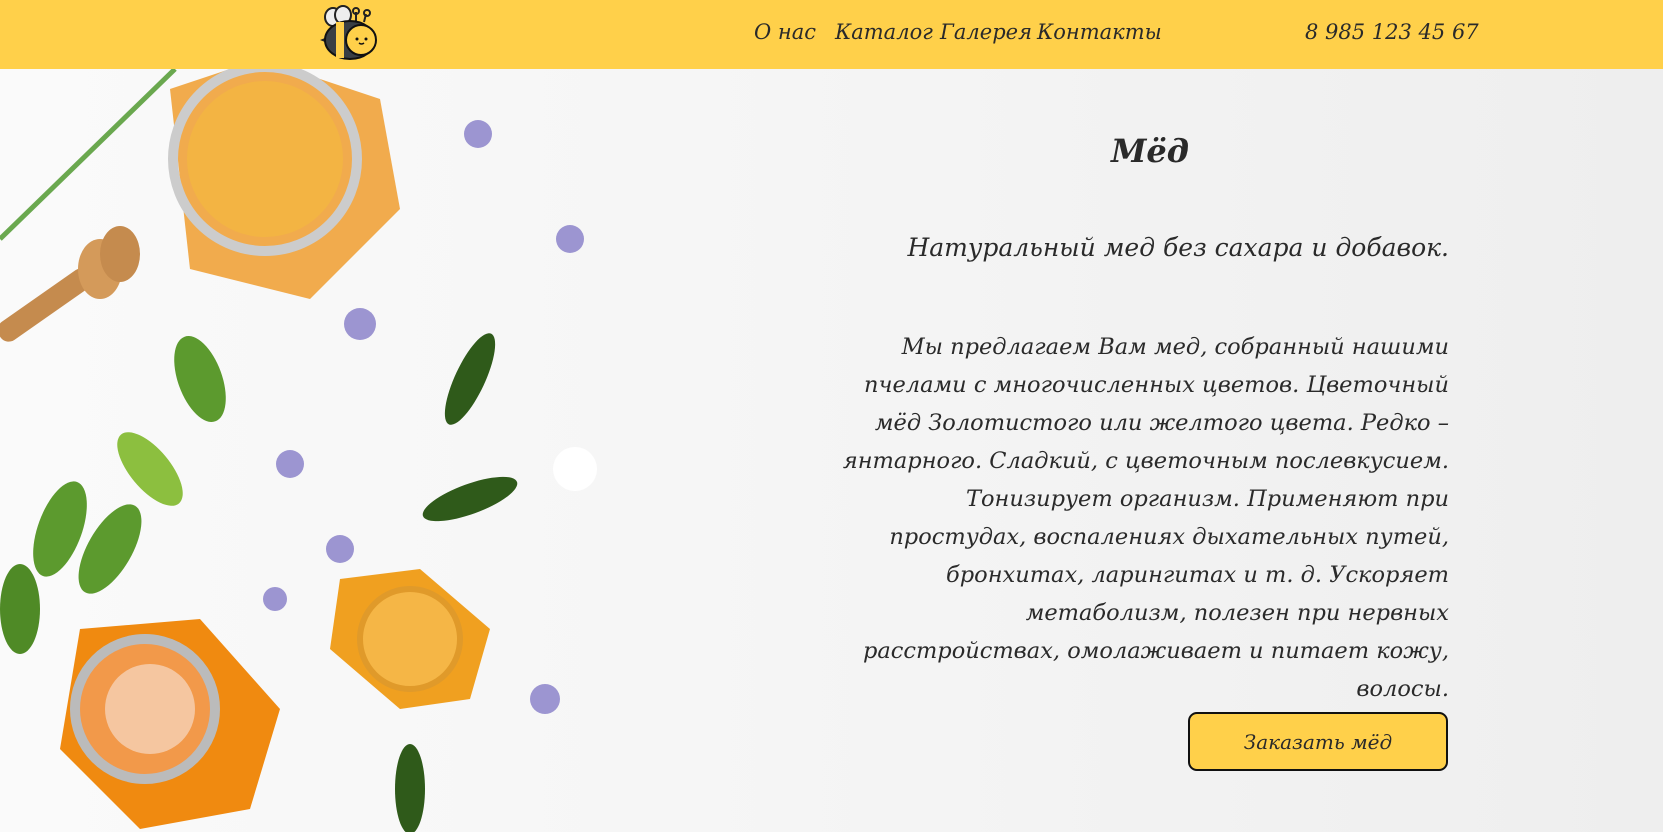 Image resolution: width=1663 pixels, height=832 pixels. I want to click on page-title: Мёд, so click(1150, 151).